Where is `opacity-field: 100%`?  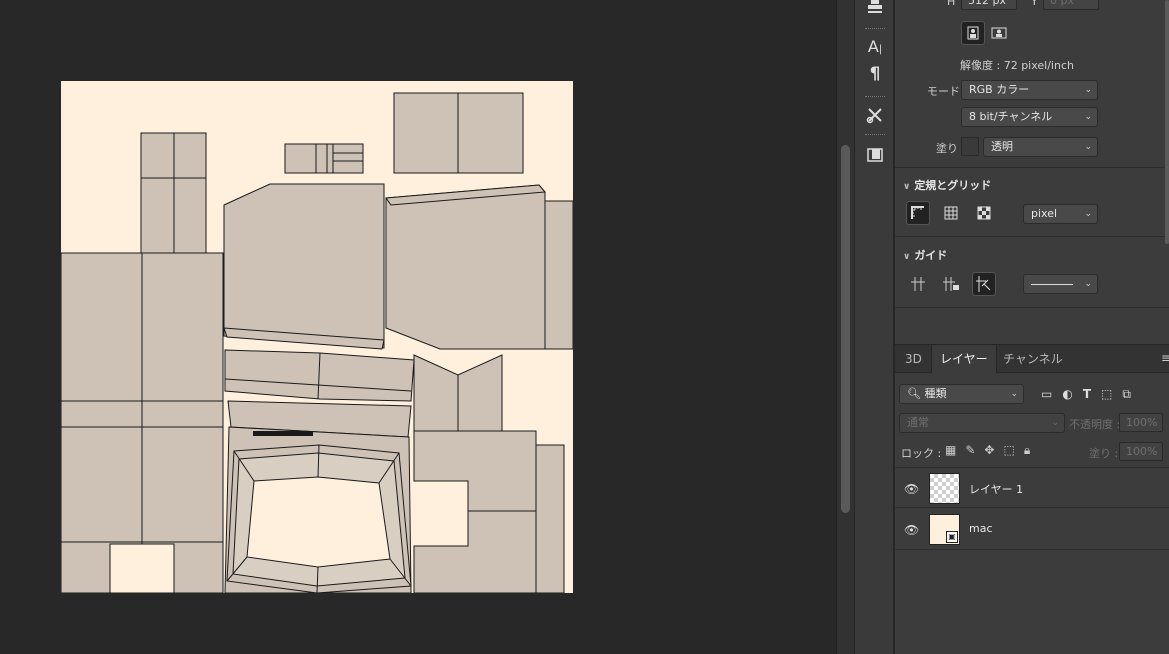 opacity-field: 100% is located at coordinates (1141, 422).